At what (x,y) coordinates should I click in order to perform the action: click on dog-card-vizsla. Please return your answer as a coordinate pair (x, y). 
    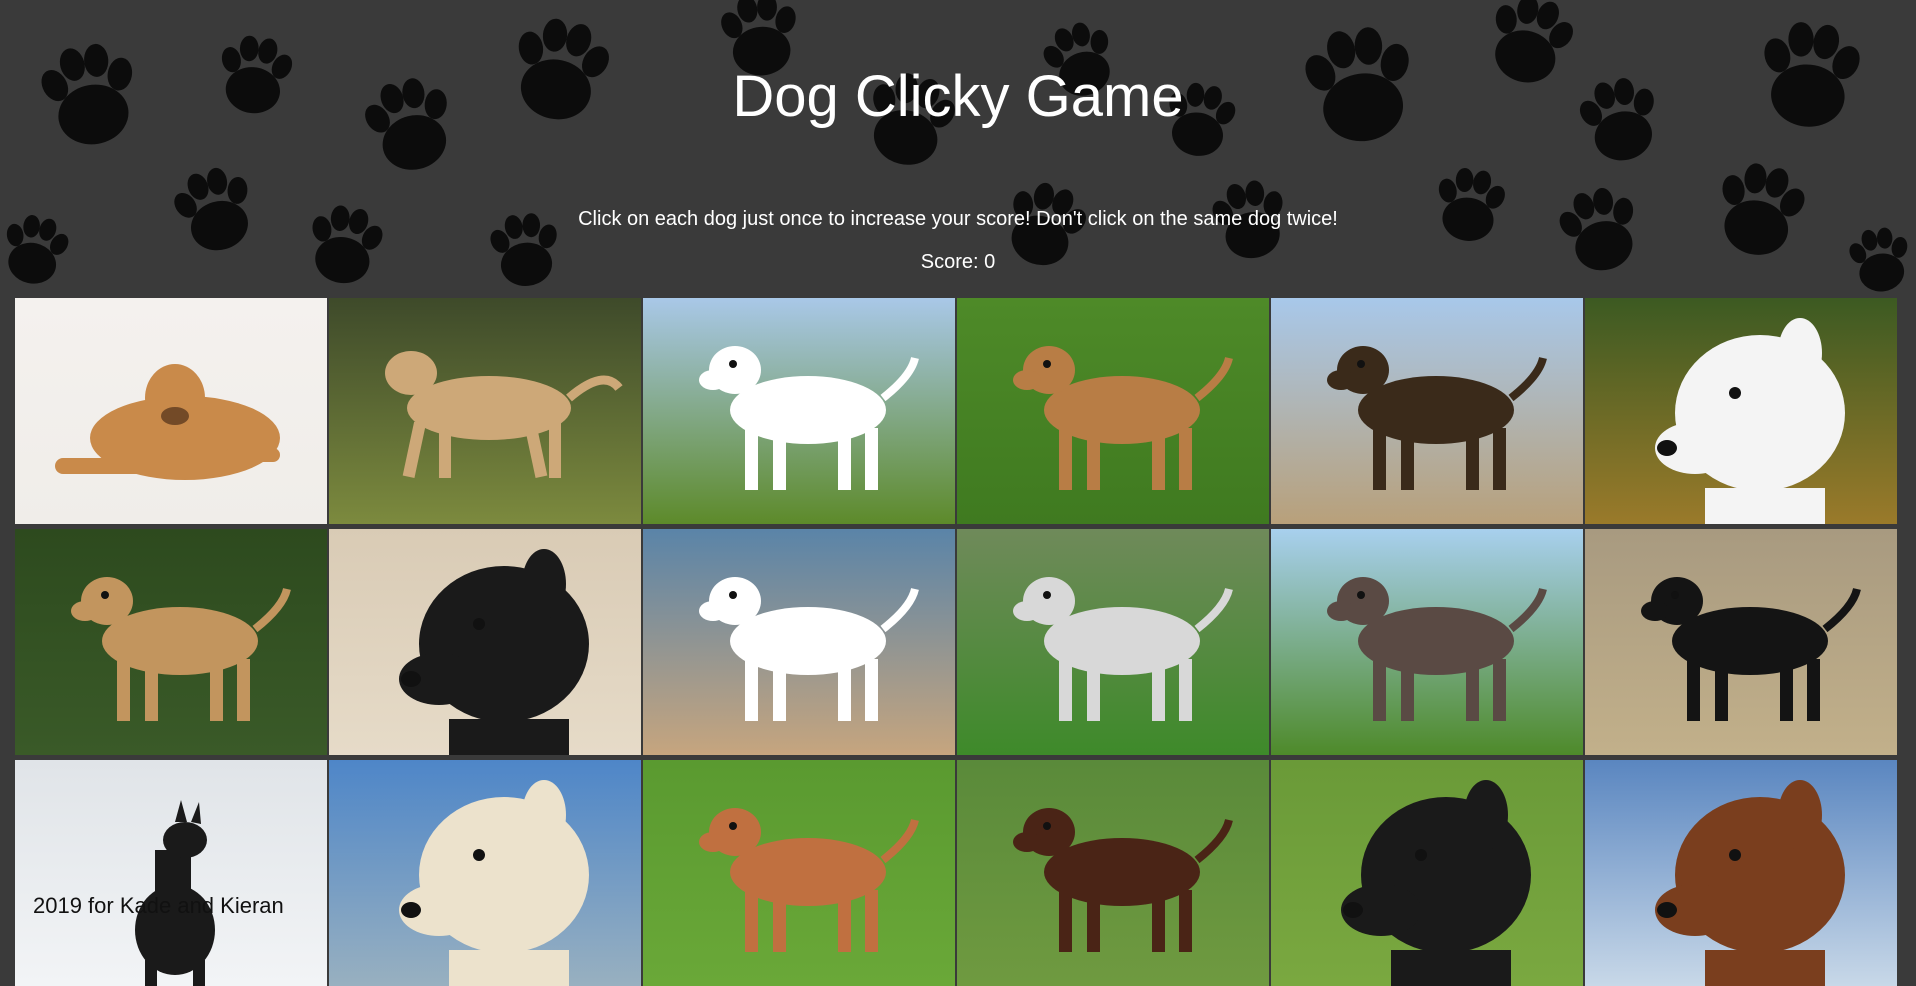
    Looking at the image, I should click on (1113, 411).